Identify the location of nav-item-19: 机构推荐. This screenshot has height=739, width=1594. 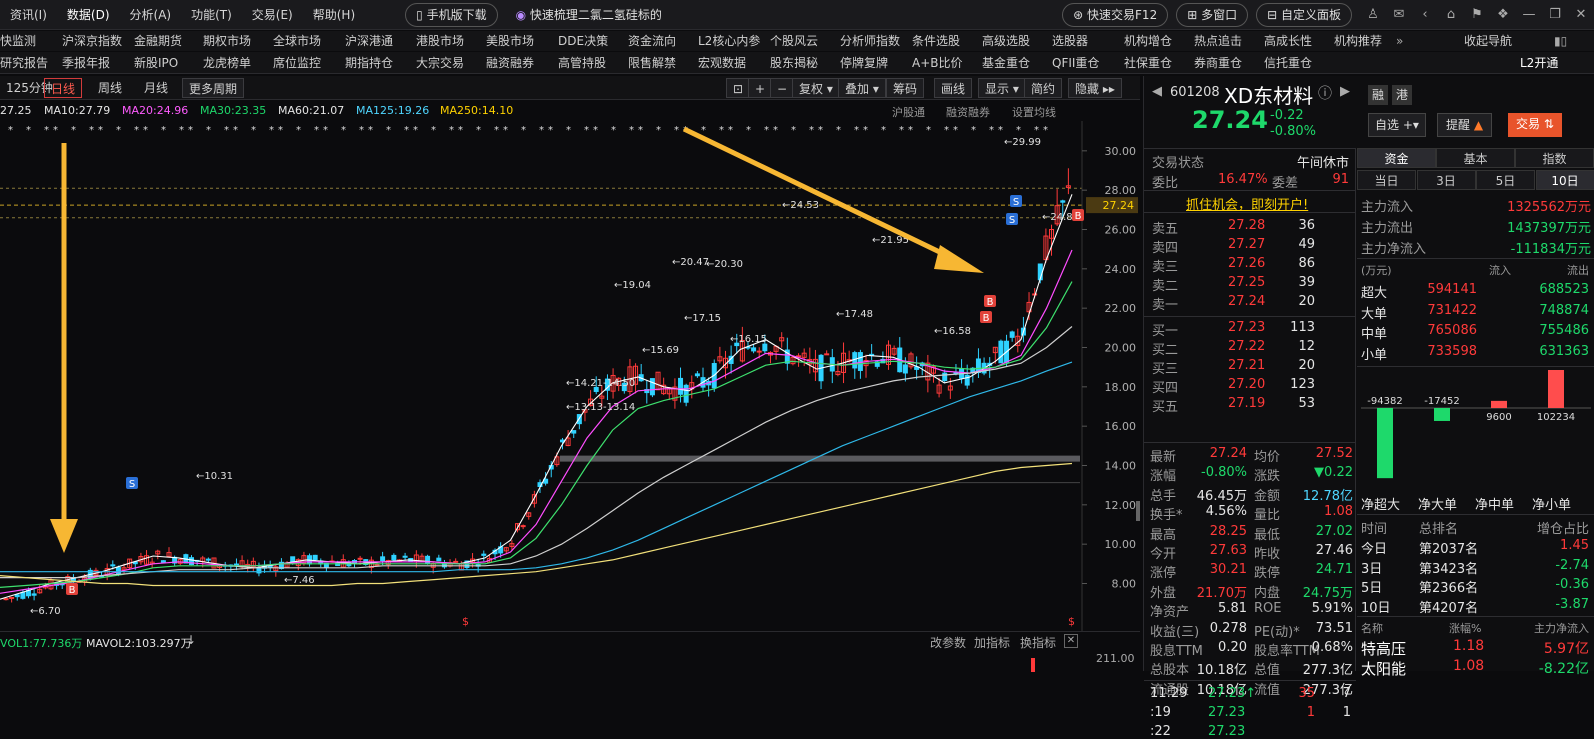
(1358, 41).